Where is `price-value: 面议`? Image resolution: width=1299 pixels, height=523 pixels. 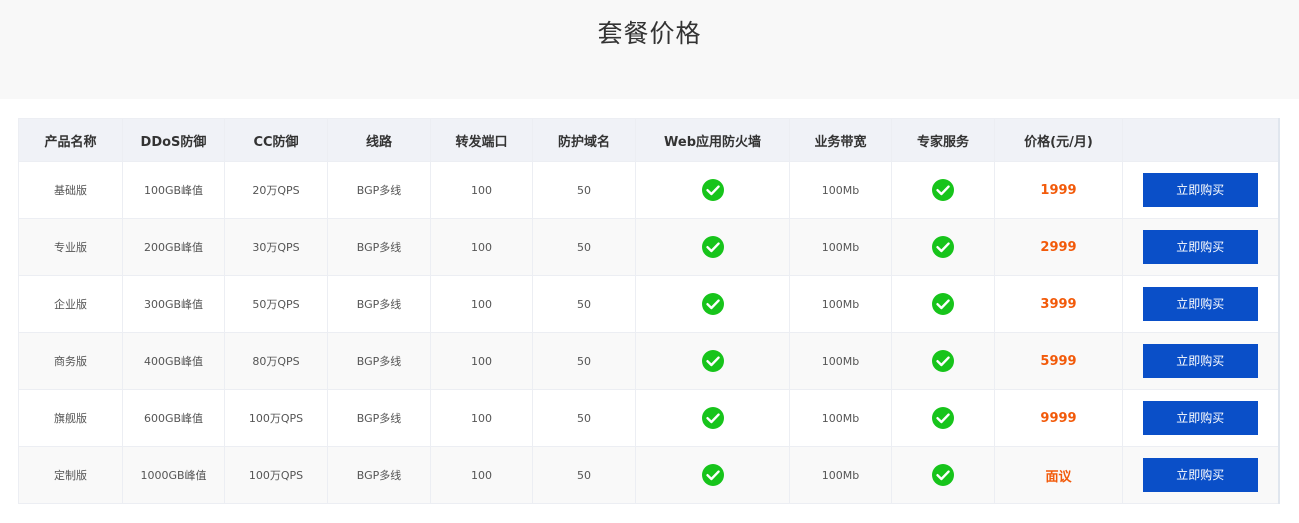
price-value: 面议 is located at coordinates (1058, 477).